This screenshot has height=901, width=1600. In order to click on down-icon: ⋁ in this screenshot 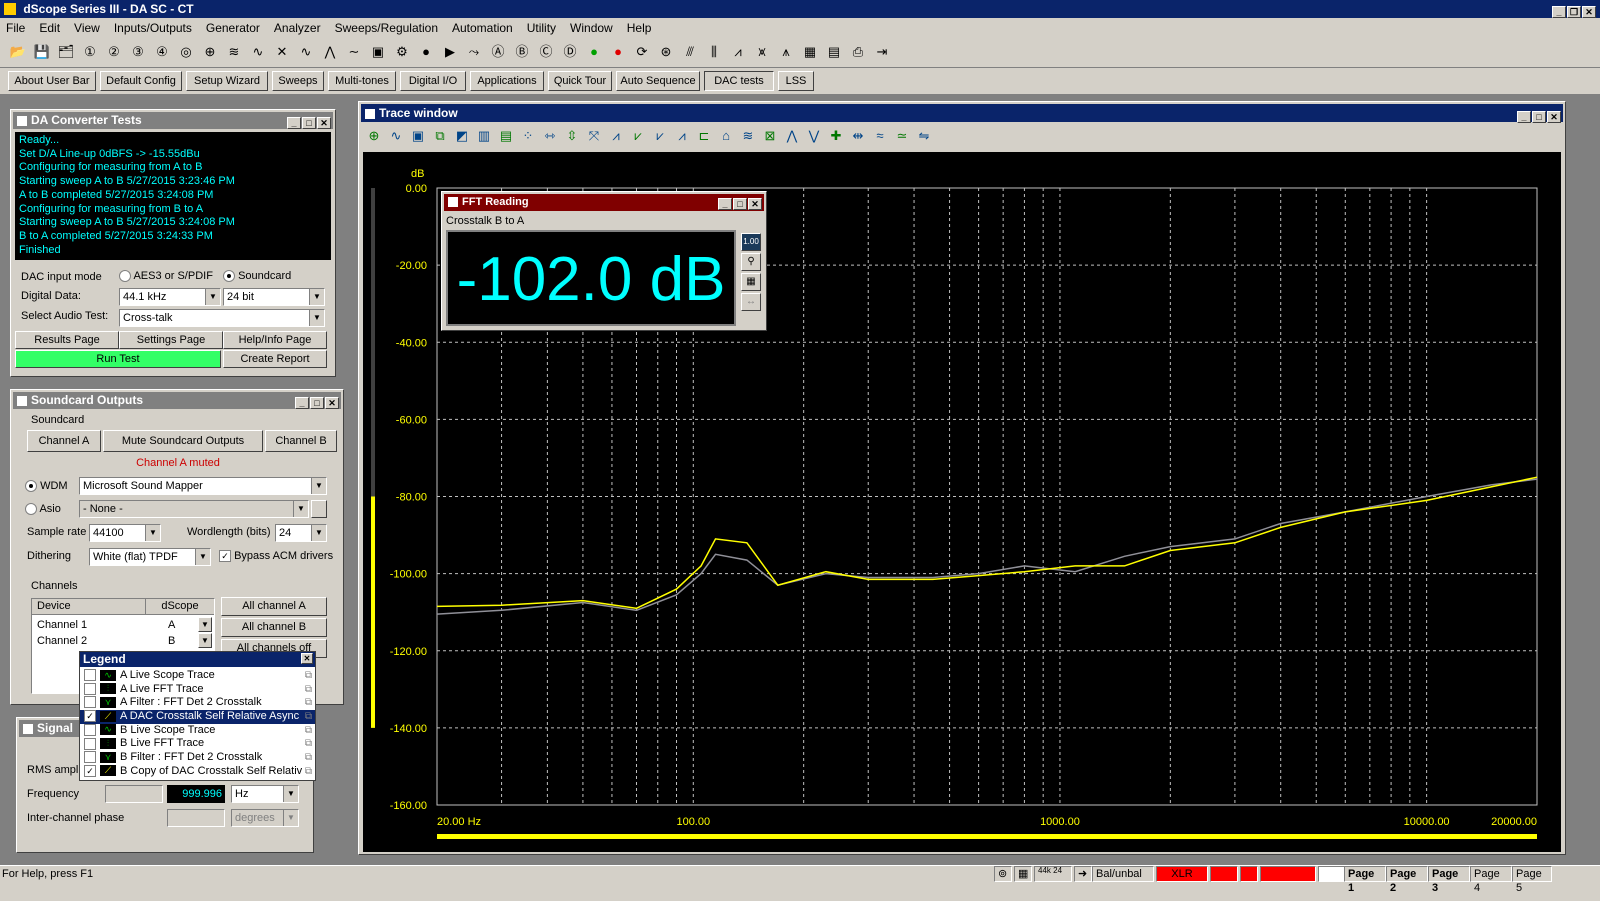, I will do `click(814, 136)`.